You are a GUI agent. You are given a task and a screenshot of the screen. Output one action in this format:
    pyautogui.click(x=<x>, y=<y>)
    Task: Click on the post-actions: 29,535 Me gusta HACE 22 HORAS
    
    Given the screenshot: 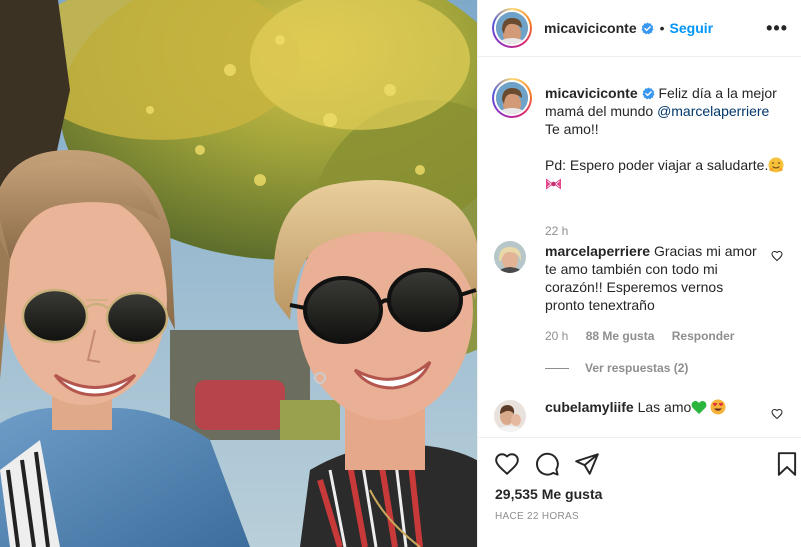 What is the action you would take?
    pyautogui.click(x=639, y=492)
    